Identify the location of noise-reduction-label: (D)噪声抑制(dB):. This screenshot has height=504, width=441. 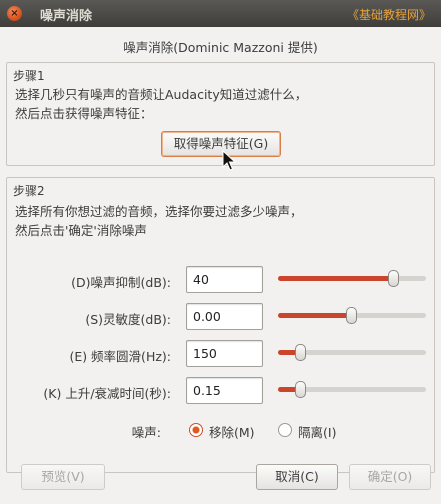
(121, 282).